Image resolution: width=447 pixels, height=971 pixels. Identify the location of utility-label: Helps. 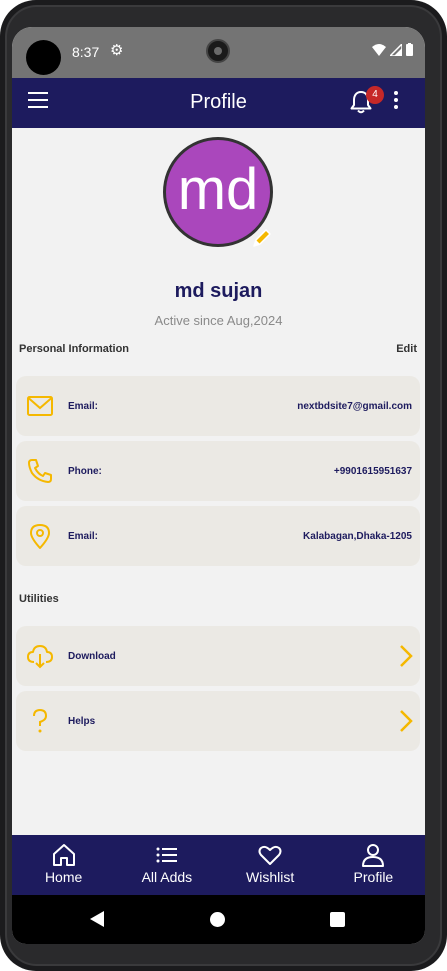
(82, 721).